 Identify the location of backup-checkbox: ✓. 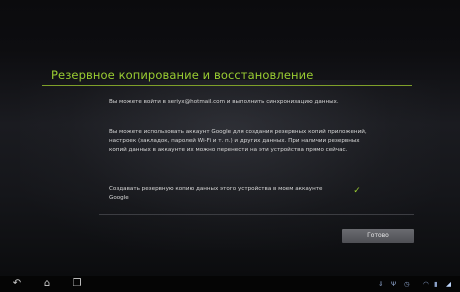
(357, 191).